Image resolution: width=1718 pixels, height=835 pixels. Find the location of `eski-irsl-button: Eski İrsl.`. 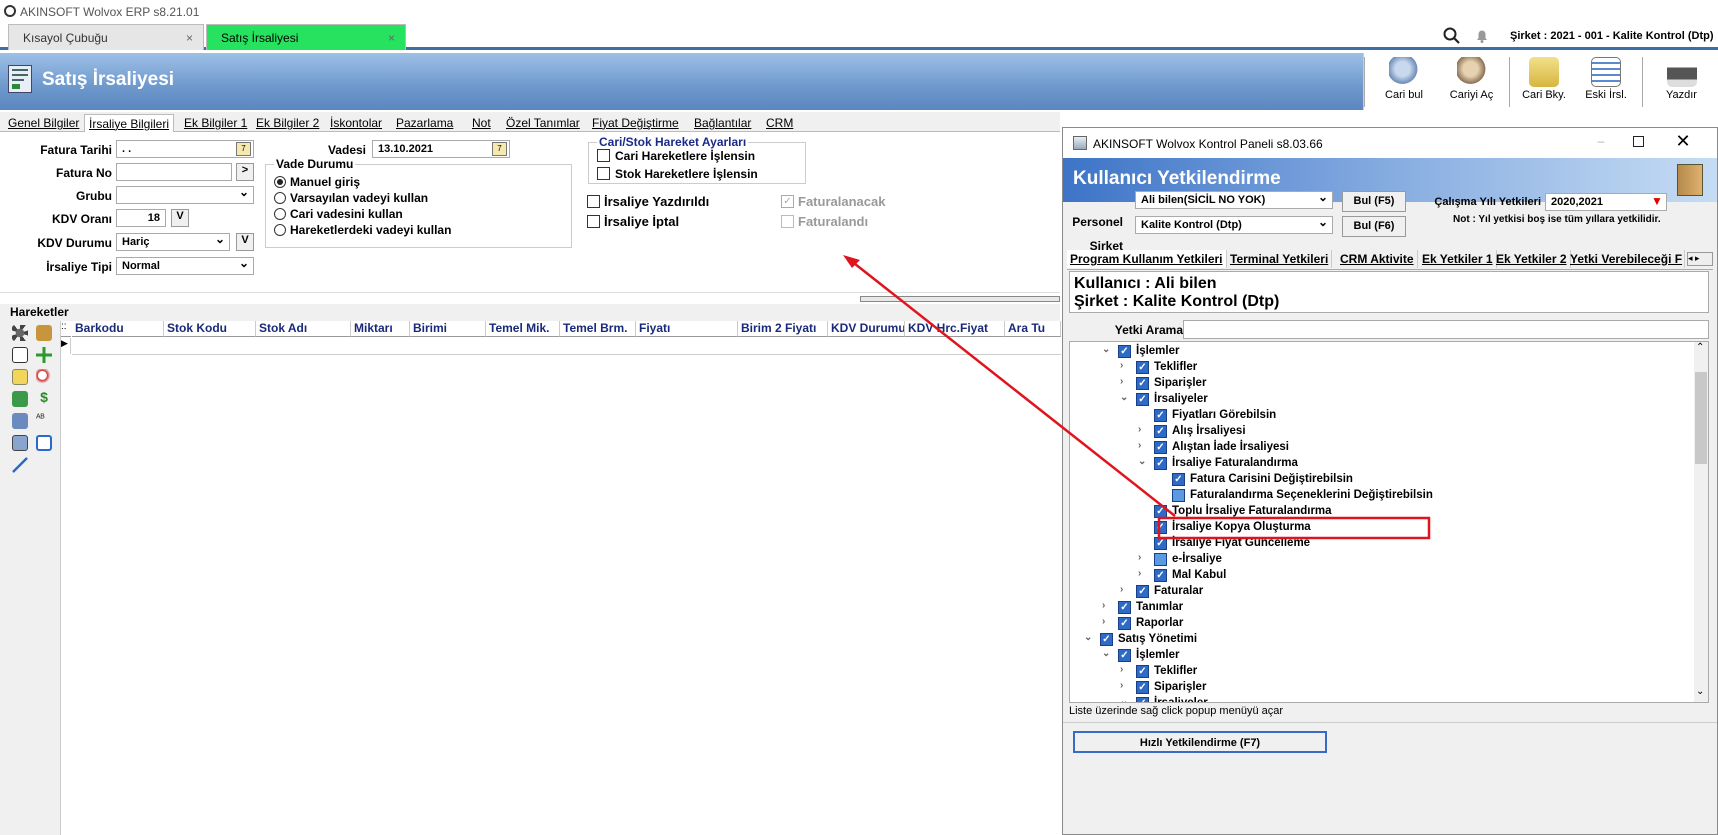

eski-irsl-button: Eski İrsl. is located at coordinates (1606, 81).